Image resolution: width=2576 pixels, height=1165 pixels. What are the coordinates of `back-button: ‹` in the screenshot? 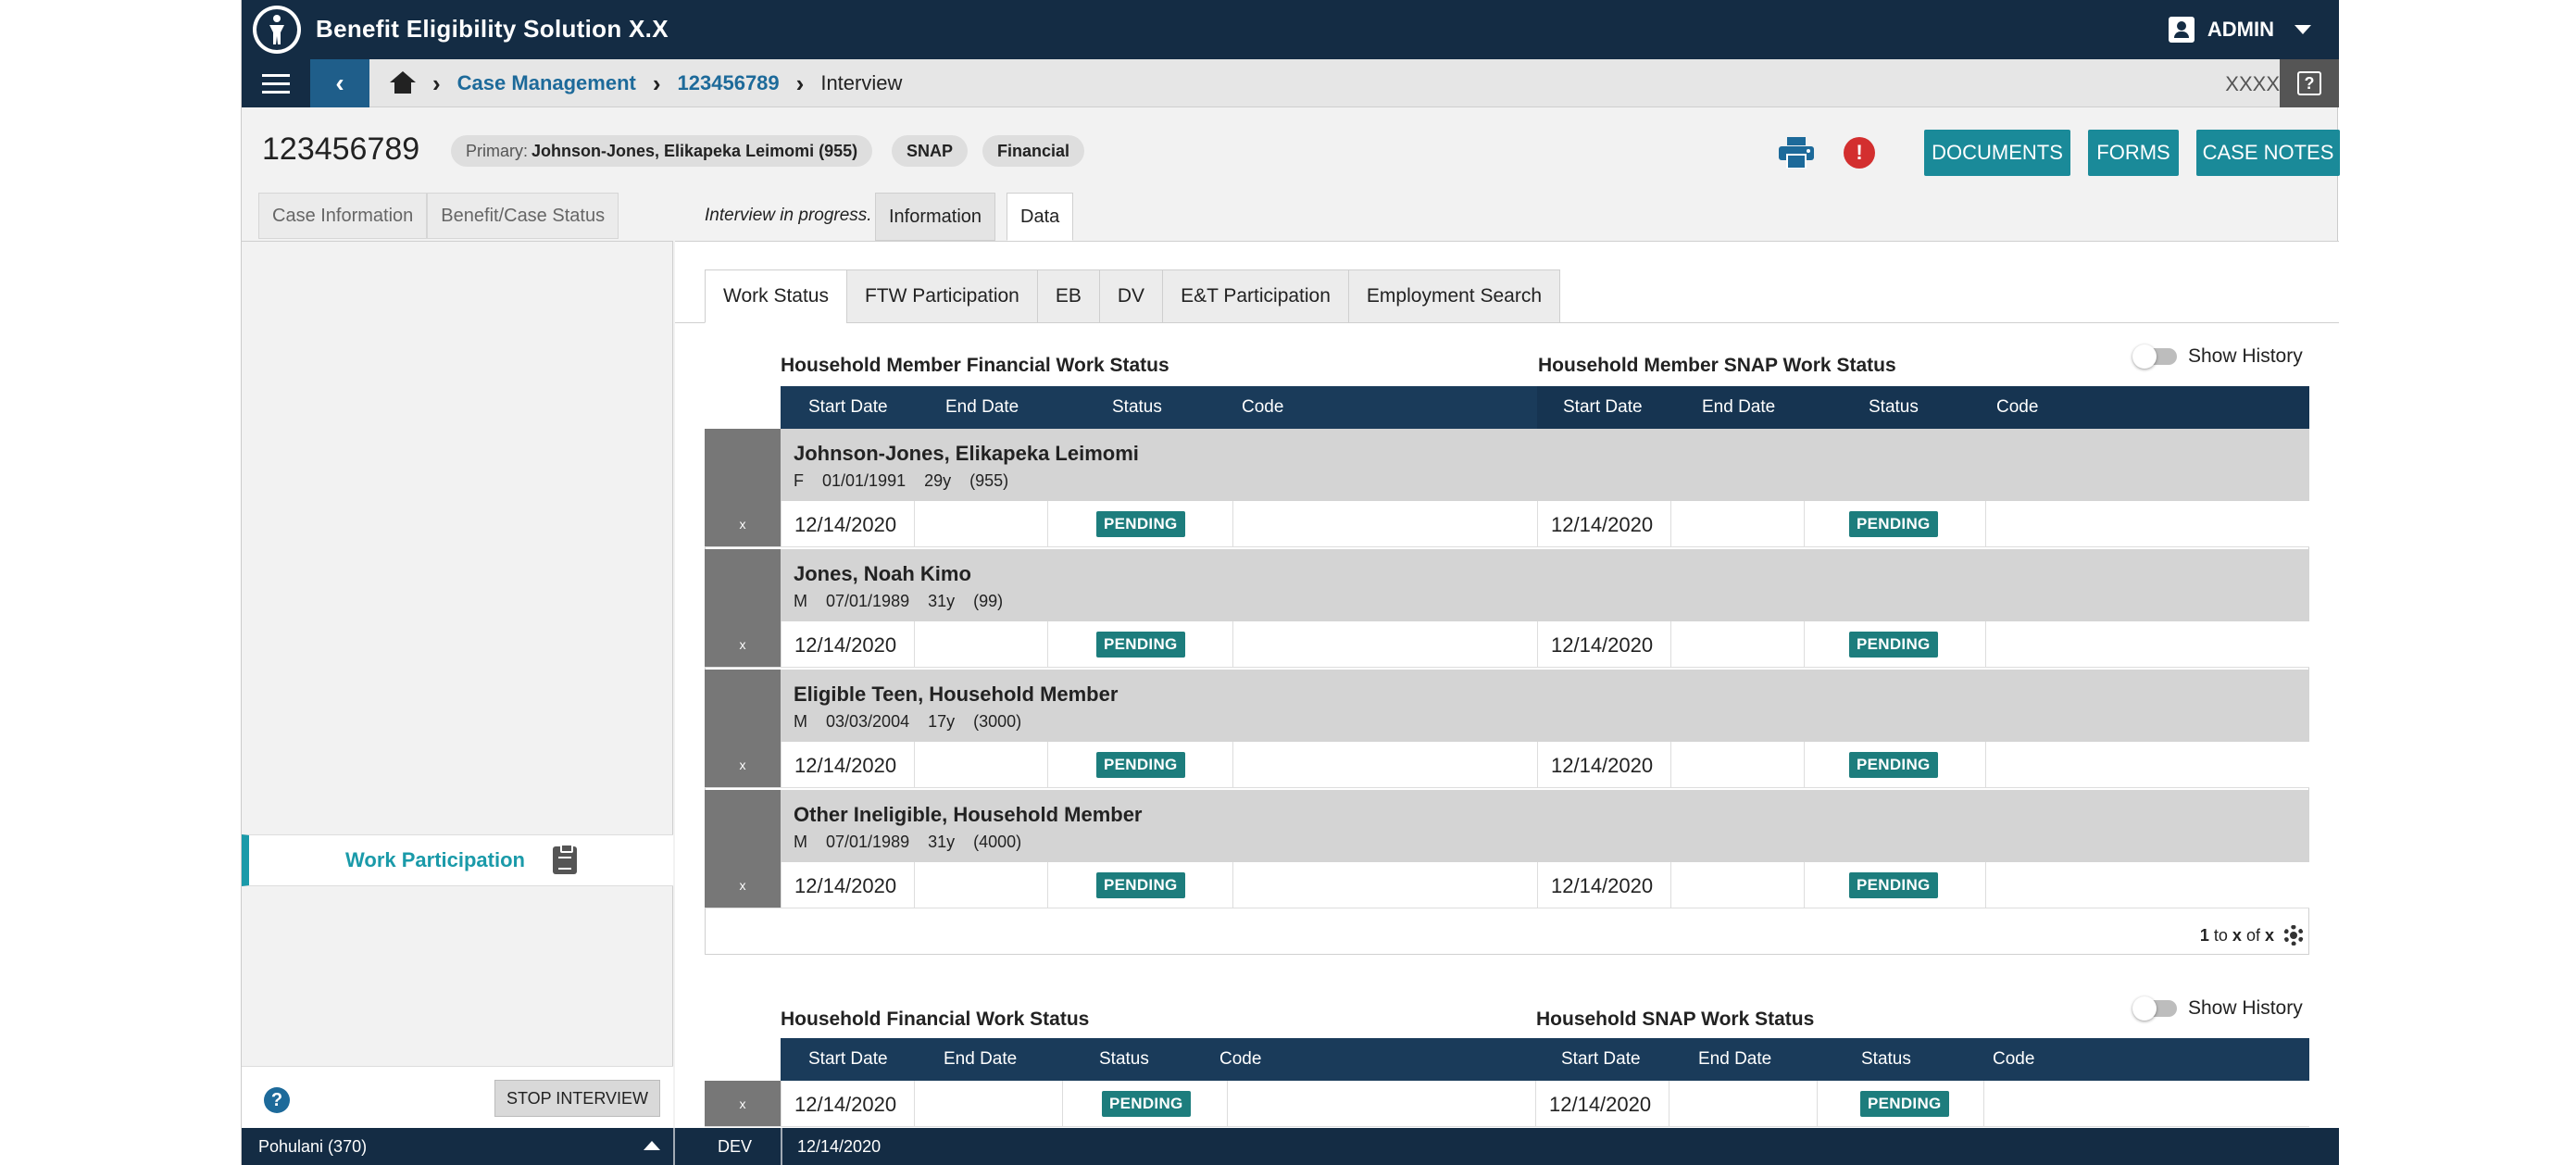 It's located at (339, 83).